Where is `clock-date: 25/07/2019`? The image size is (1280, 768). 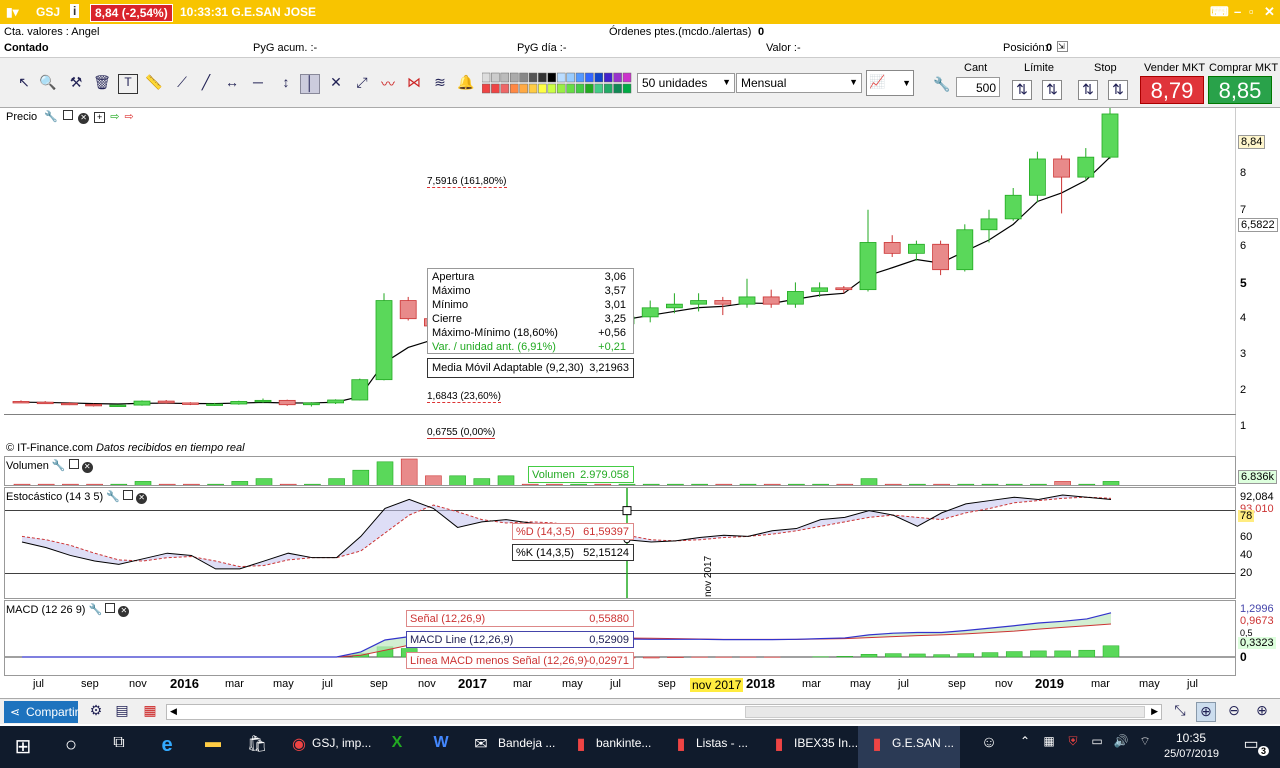
clock-date: 25/07/2019 is located at coordinates (1191, 754).